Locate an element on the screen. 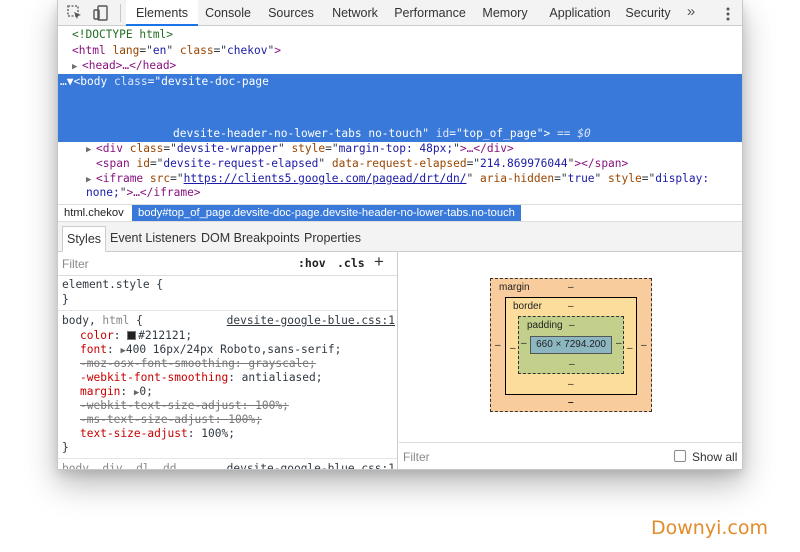 This screenshot has width=800, height=552. rule-divider is located at coordinates (227, 458).